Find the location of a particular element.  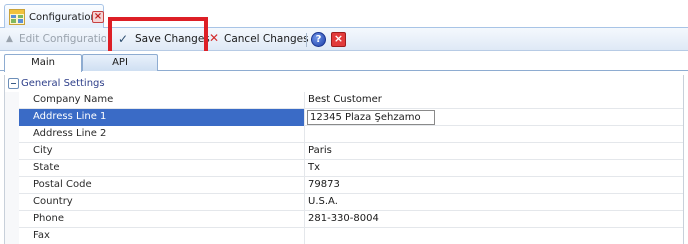

document-tab-strip: Configuration × is located at coordinates (344, 14).